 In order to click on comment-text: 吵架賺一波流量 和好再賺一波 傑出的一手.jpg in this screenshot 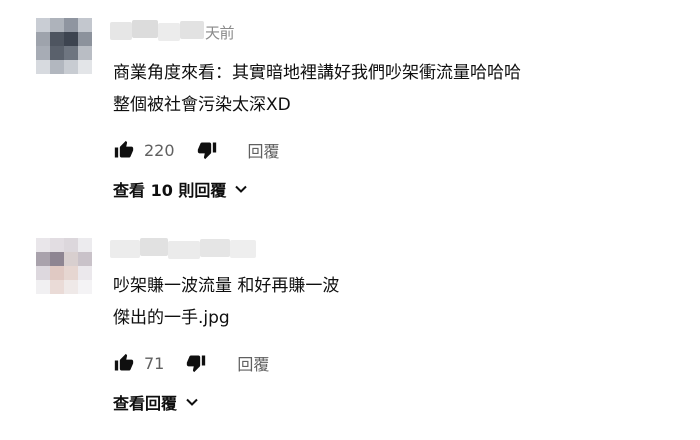, I will do `click(226, 302)`.